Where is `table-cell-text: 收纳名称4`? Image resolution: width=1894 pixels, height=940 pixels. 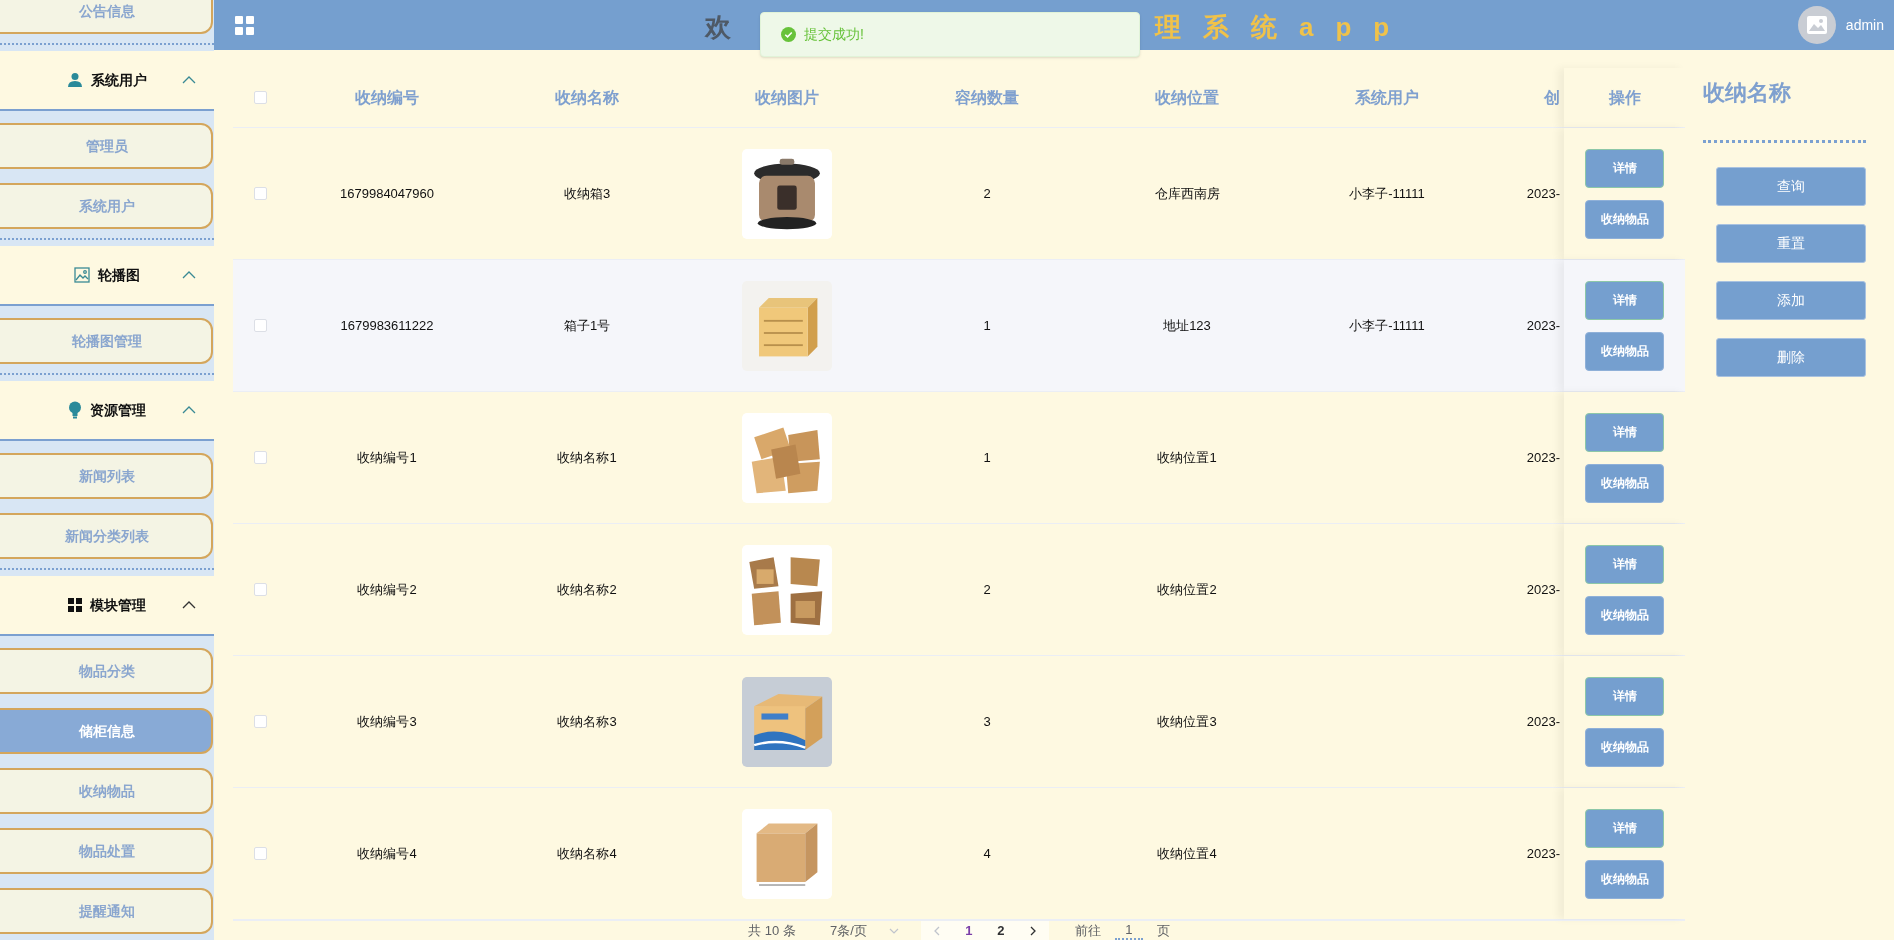
table-cell-text: 收纳名称4 is located at coordinates (587, 853).